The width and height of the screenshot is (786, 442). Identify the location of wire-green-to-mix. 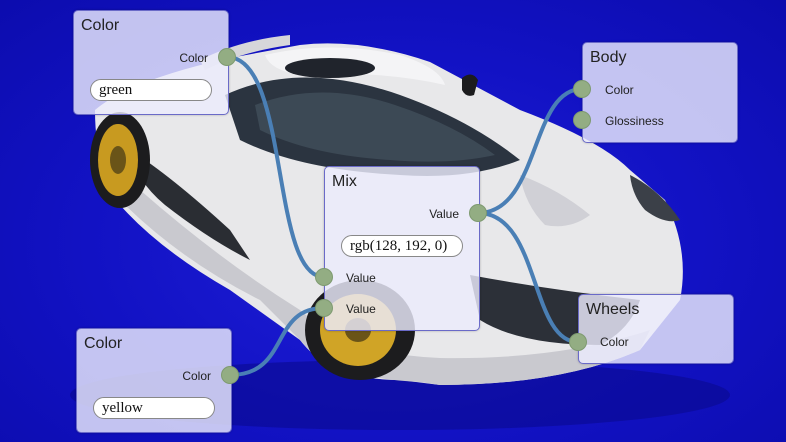
(275, 167).